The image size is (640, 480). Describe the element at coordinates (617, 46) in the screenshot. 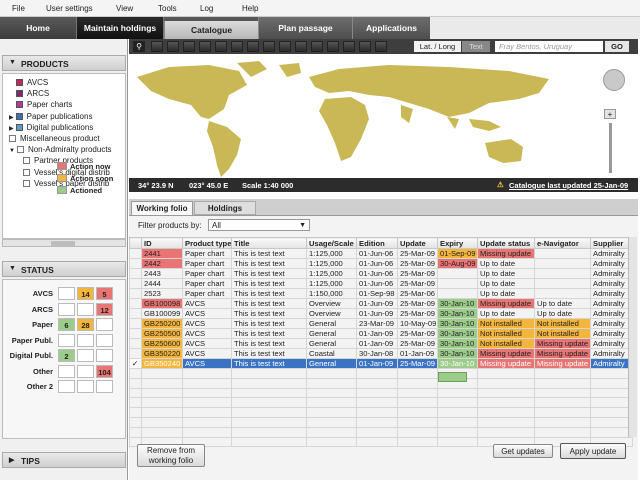

I see `go-button: GO` at that location.